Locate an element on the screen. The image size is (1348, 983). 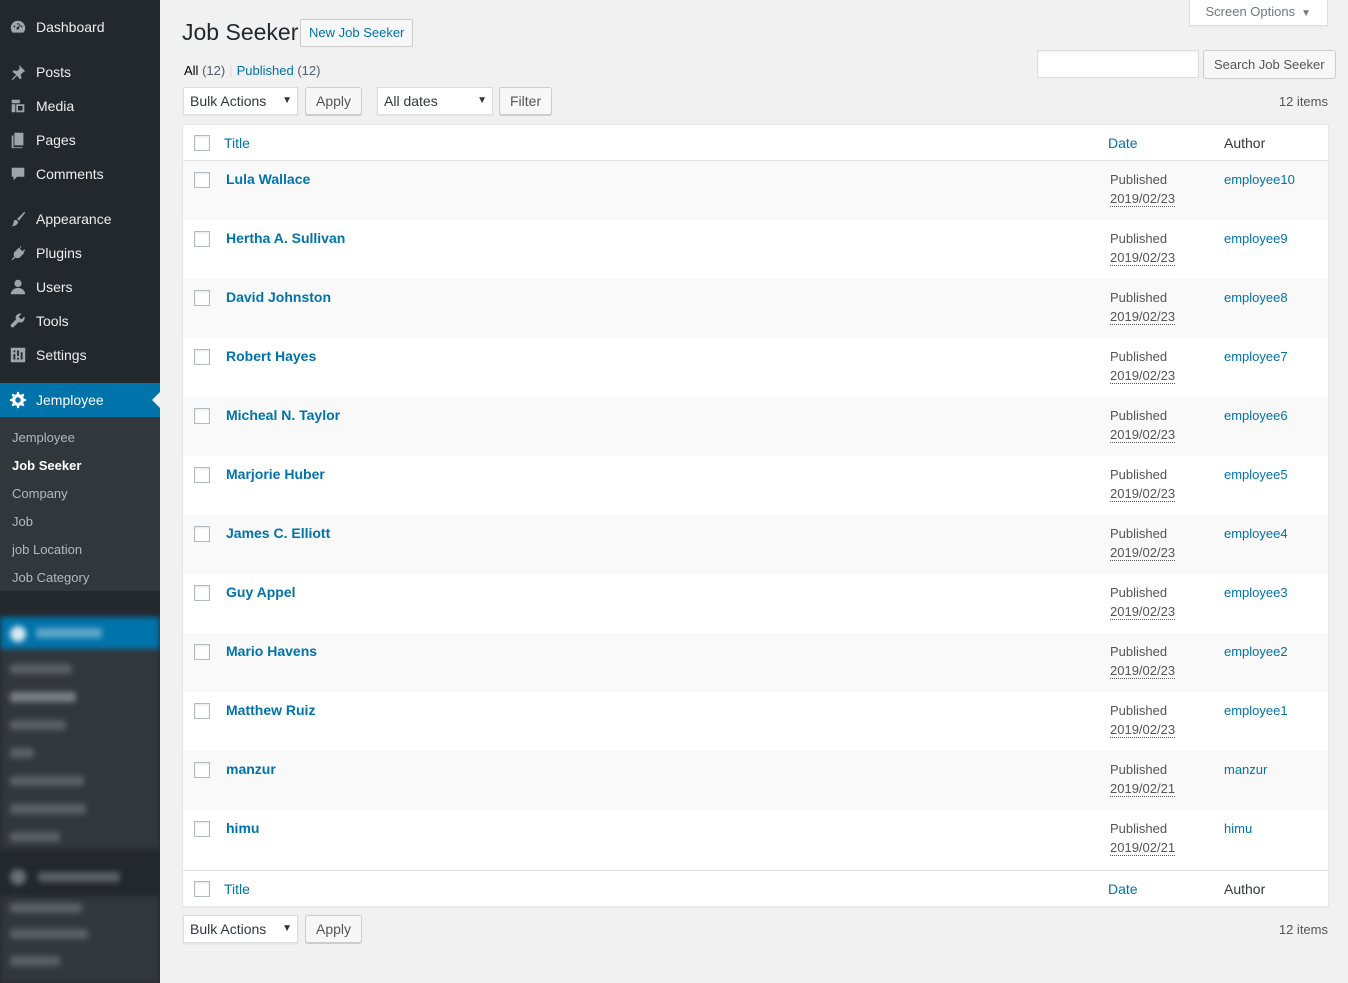
column-title-footer: Title is located at coordinates (237, 889).